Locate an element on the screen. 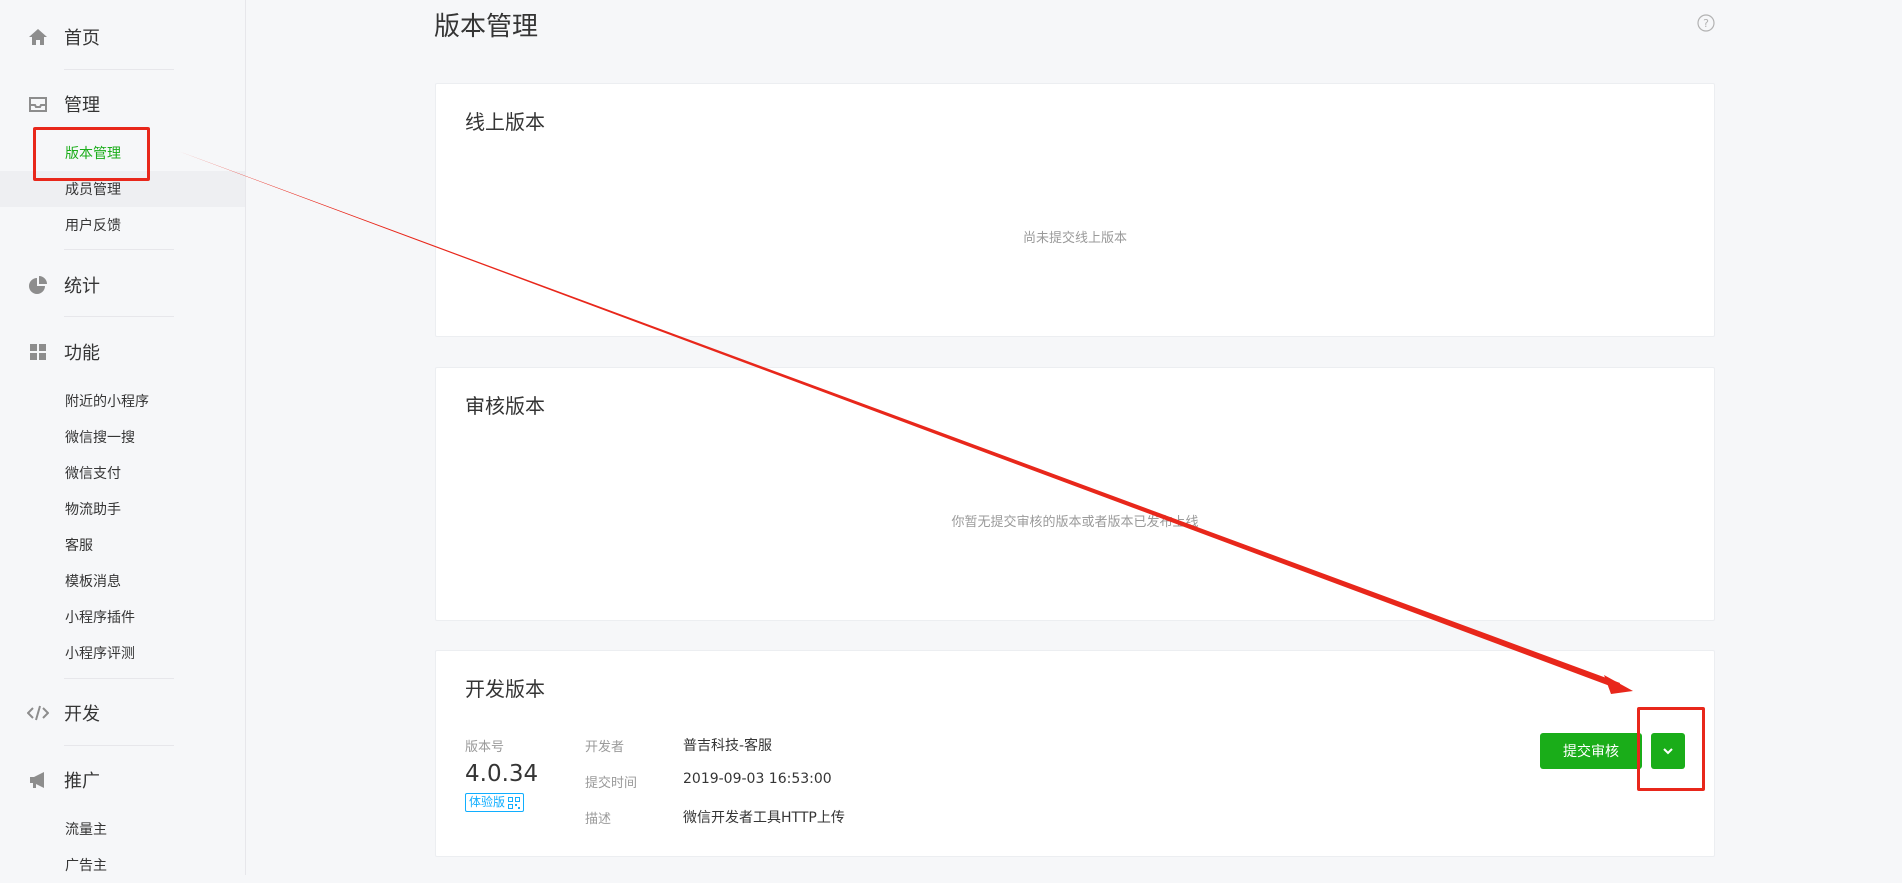  nav-dev-label: 开发 is located at coordinates (82, 714).